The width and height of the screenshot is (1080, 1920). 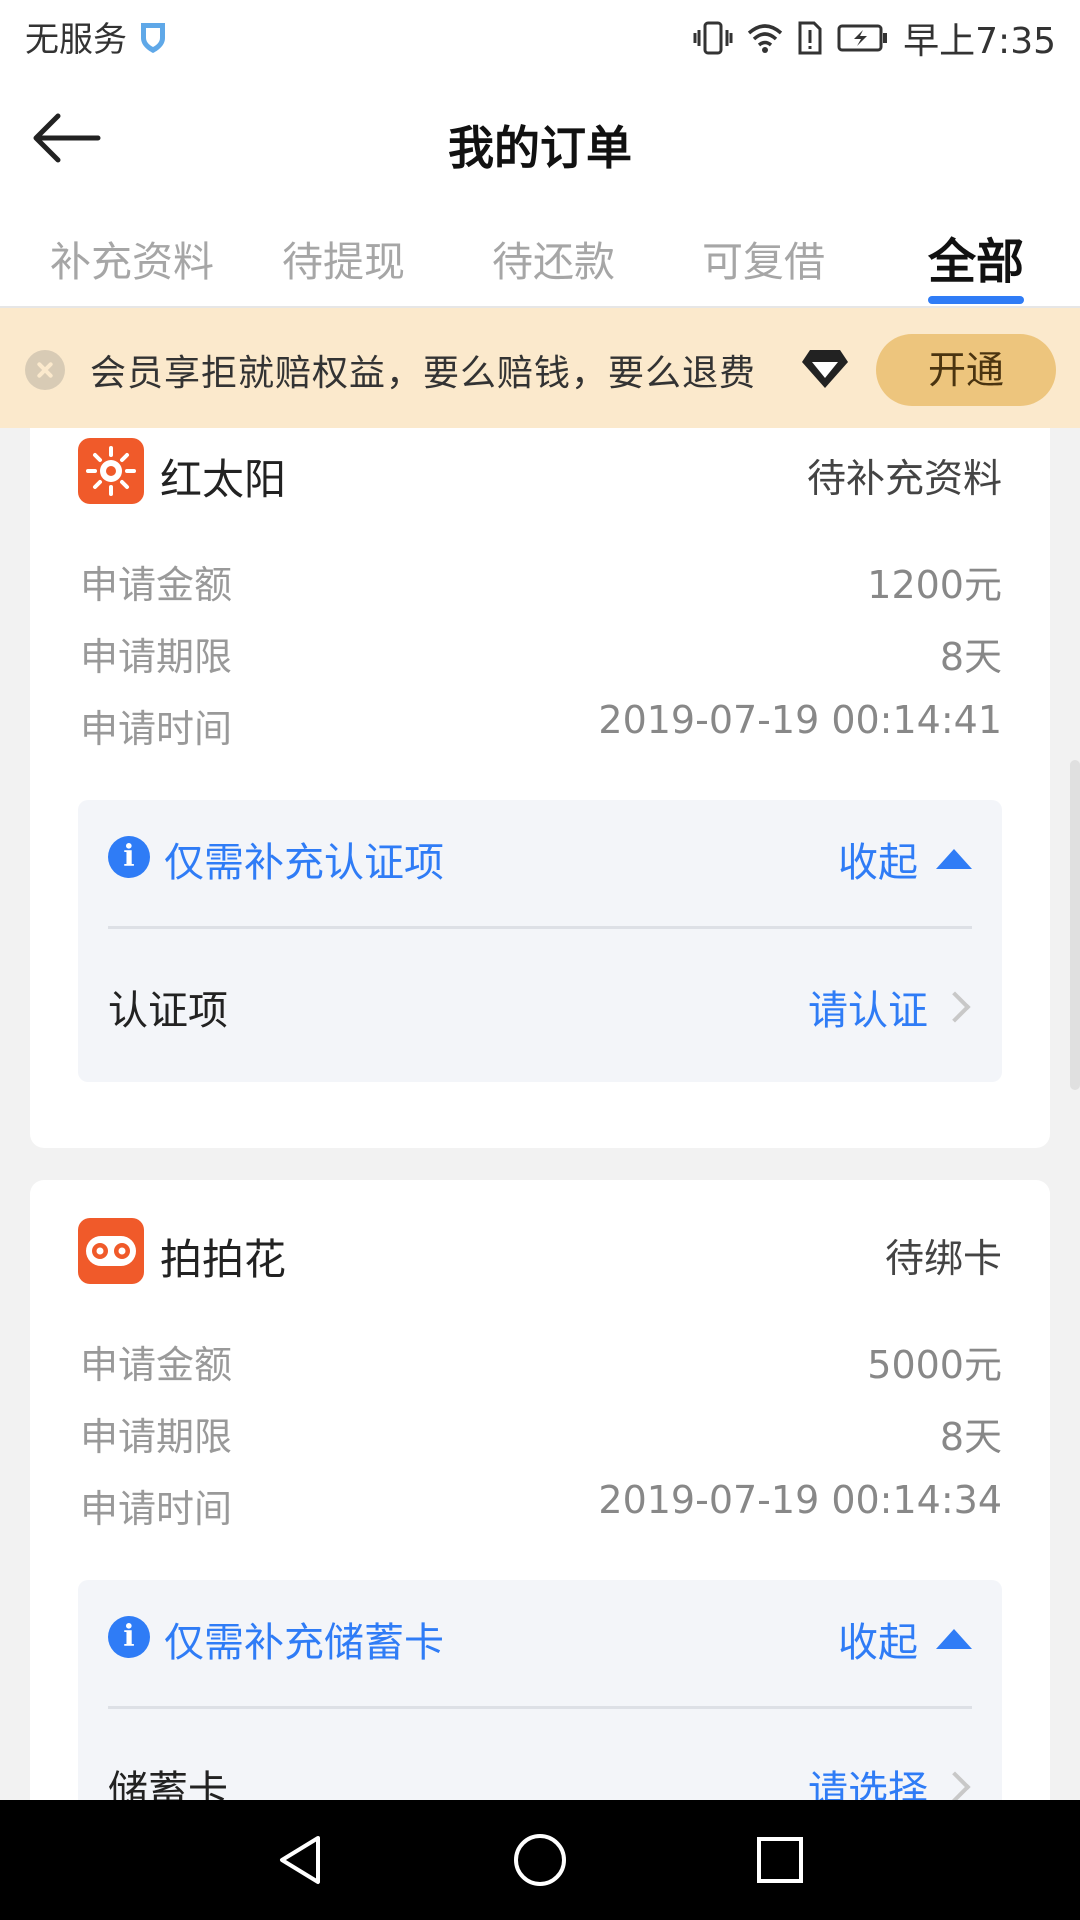 What do you see at coordinates (862, 38) in the screenshot?
I see `battery-icon` at bounding box center [862, 38].